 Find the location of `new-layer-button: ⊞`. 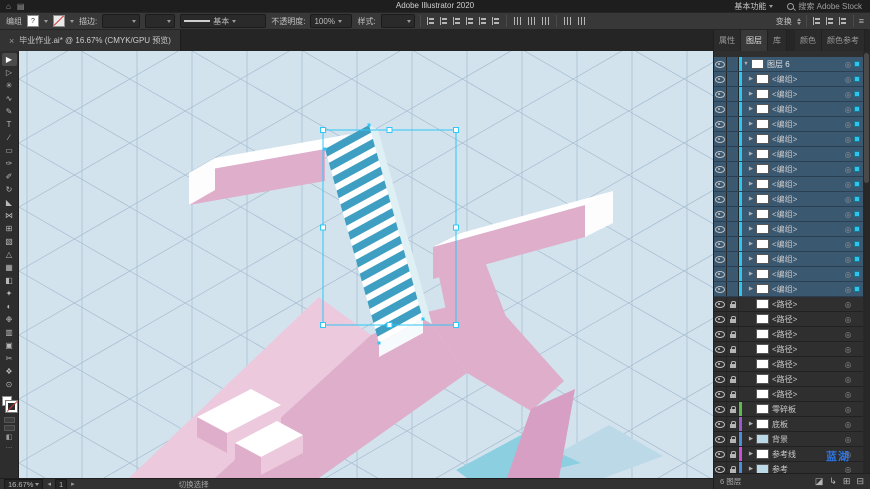

new-layer-button: ⊞ is located at coordinates (847, 481).